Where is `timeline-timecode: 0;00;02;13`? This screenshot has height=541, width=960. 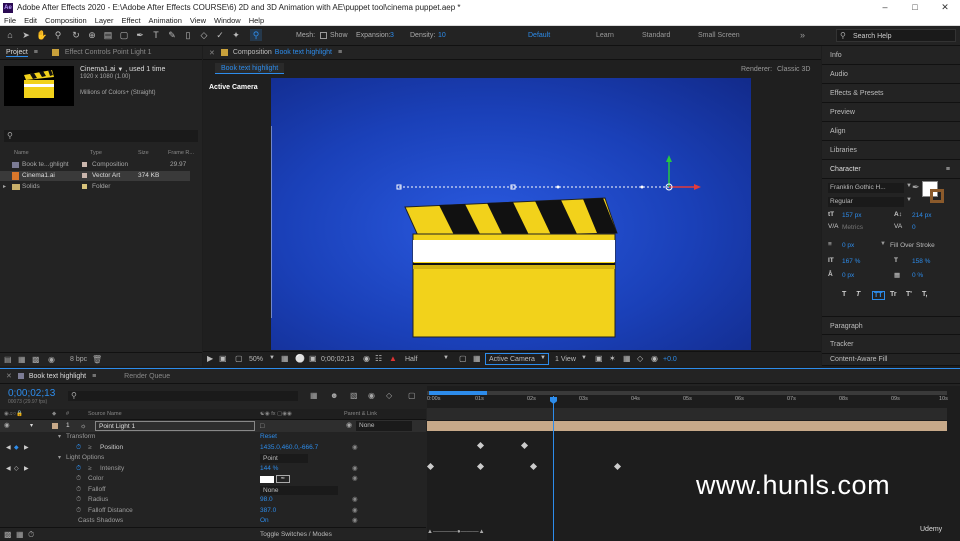 timeline-timecode: 0;00;02;13 is located at coordinates (31, 393).